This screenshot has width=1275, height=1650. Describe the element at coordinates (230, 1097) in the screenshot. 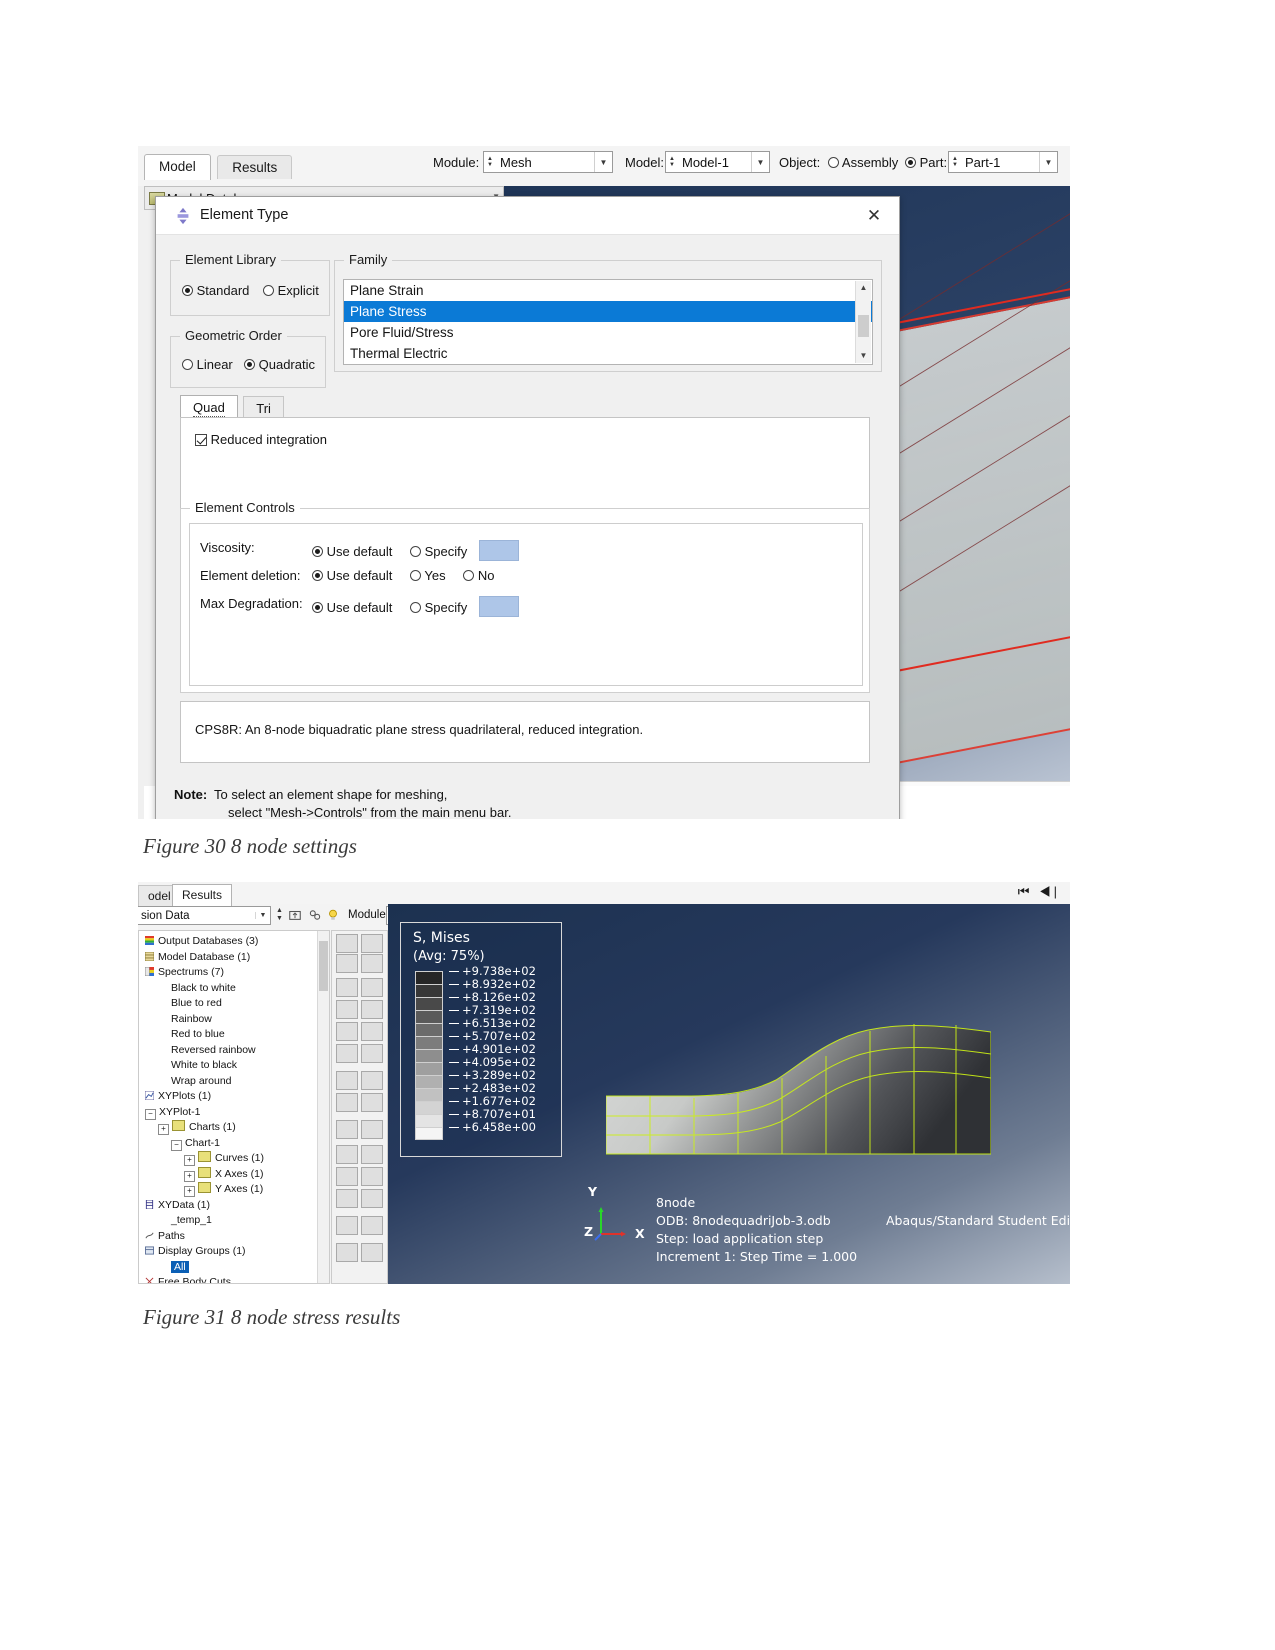

I see `tree-item: XYPlots (1)` at that location.